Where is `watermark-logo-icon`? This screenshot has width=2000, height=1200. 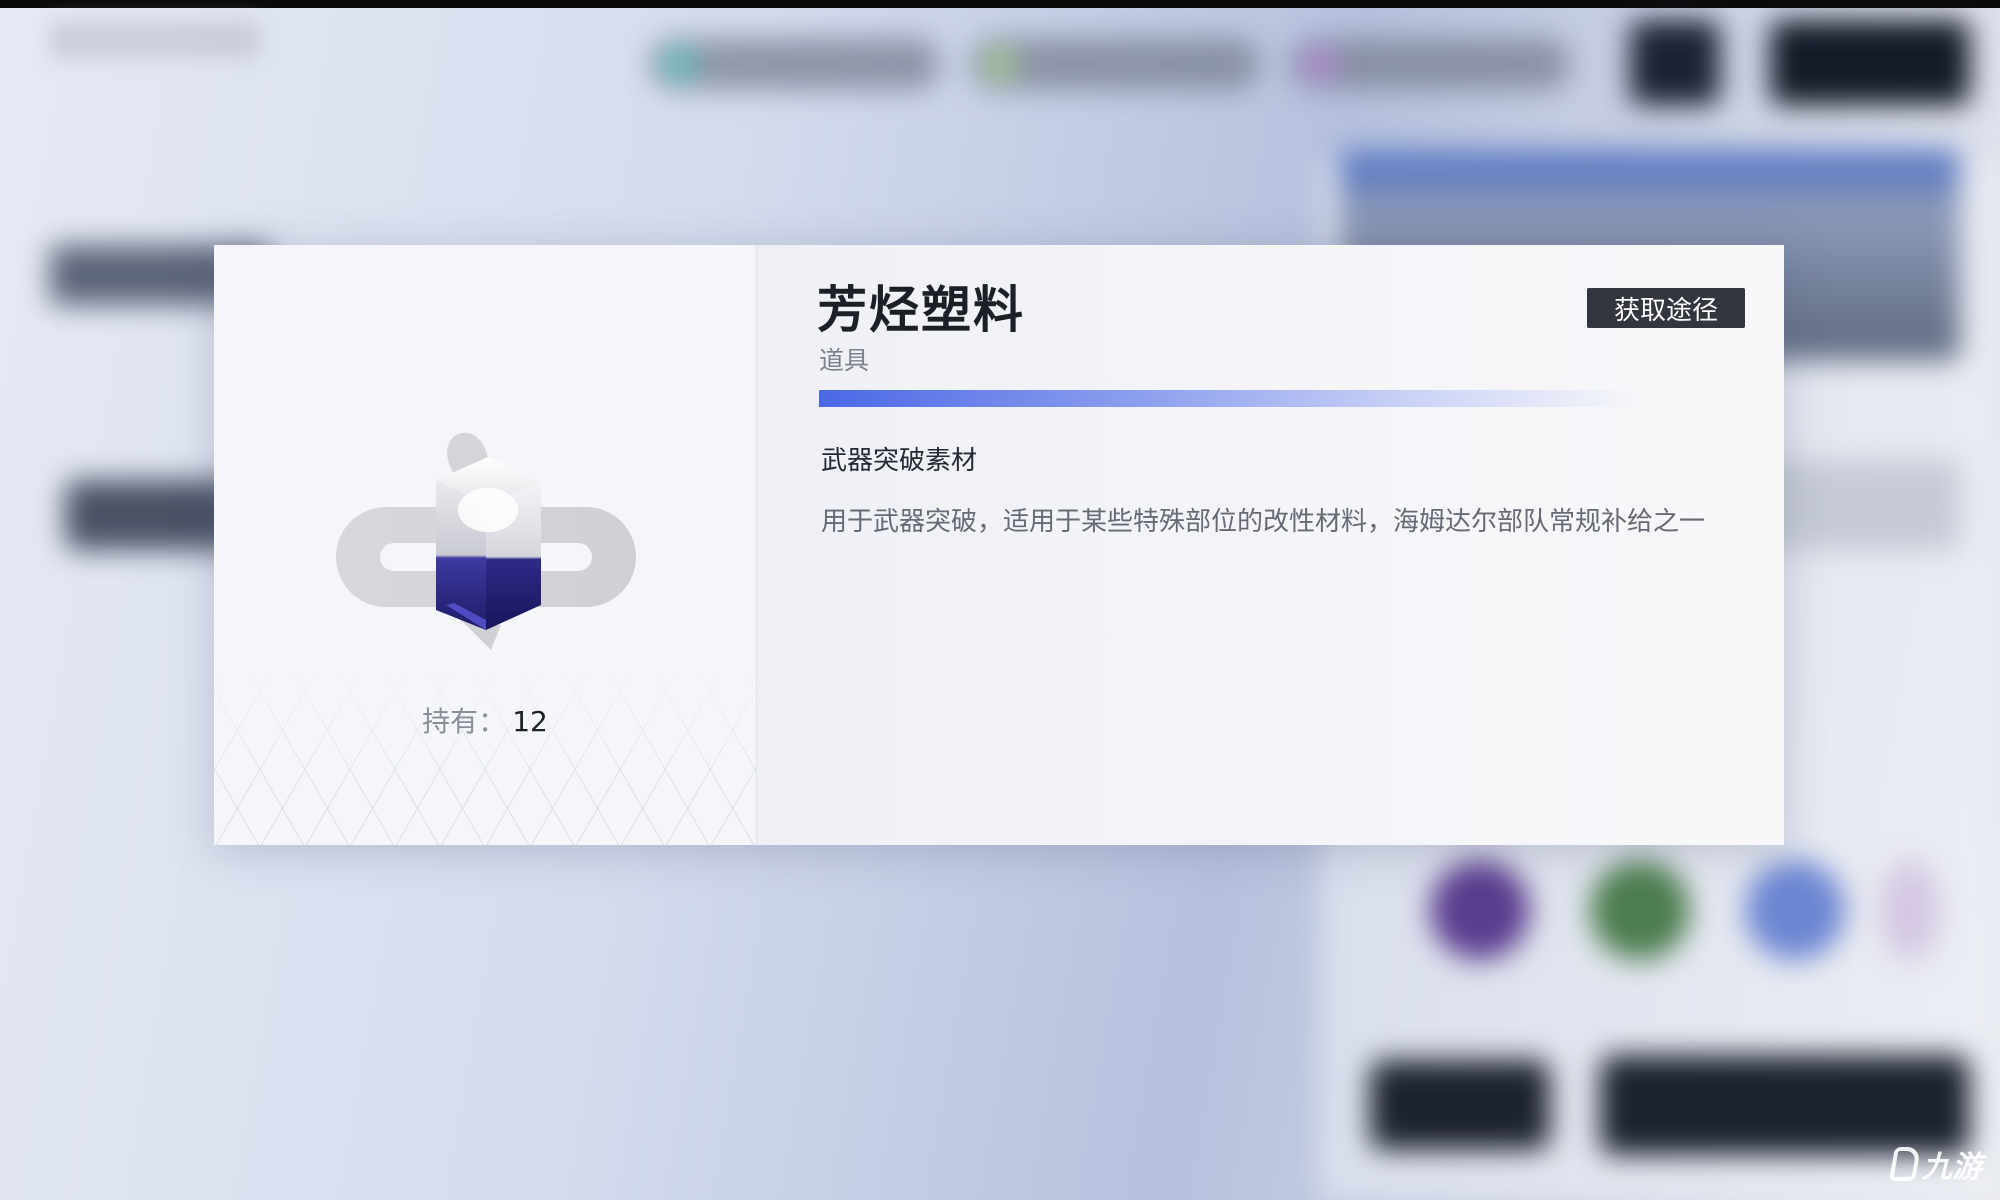 watermark-logo-icon is located at coordinates (1905, 1164).